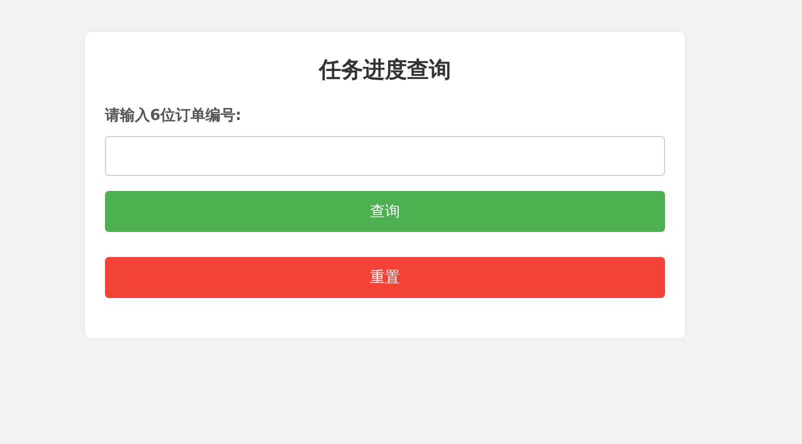  Describe the element at coordinates (173, 115) in the screenshot. I see `field-label: 请输入6位订单编号:` at that location.